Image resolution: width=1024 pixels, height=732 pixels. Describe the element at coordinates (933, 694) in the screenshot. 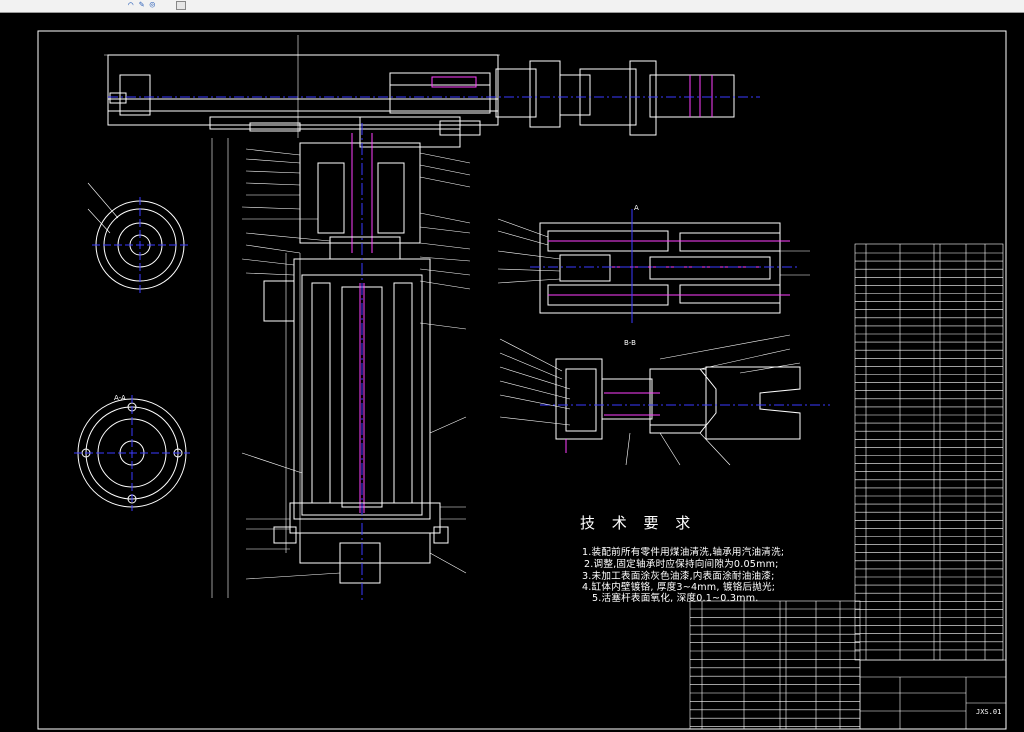

I see `title-block` at that location.